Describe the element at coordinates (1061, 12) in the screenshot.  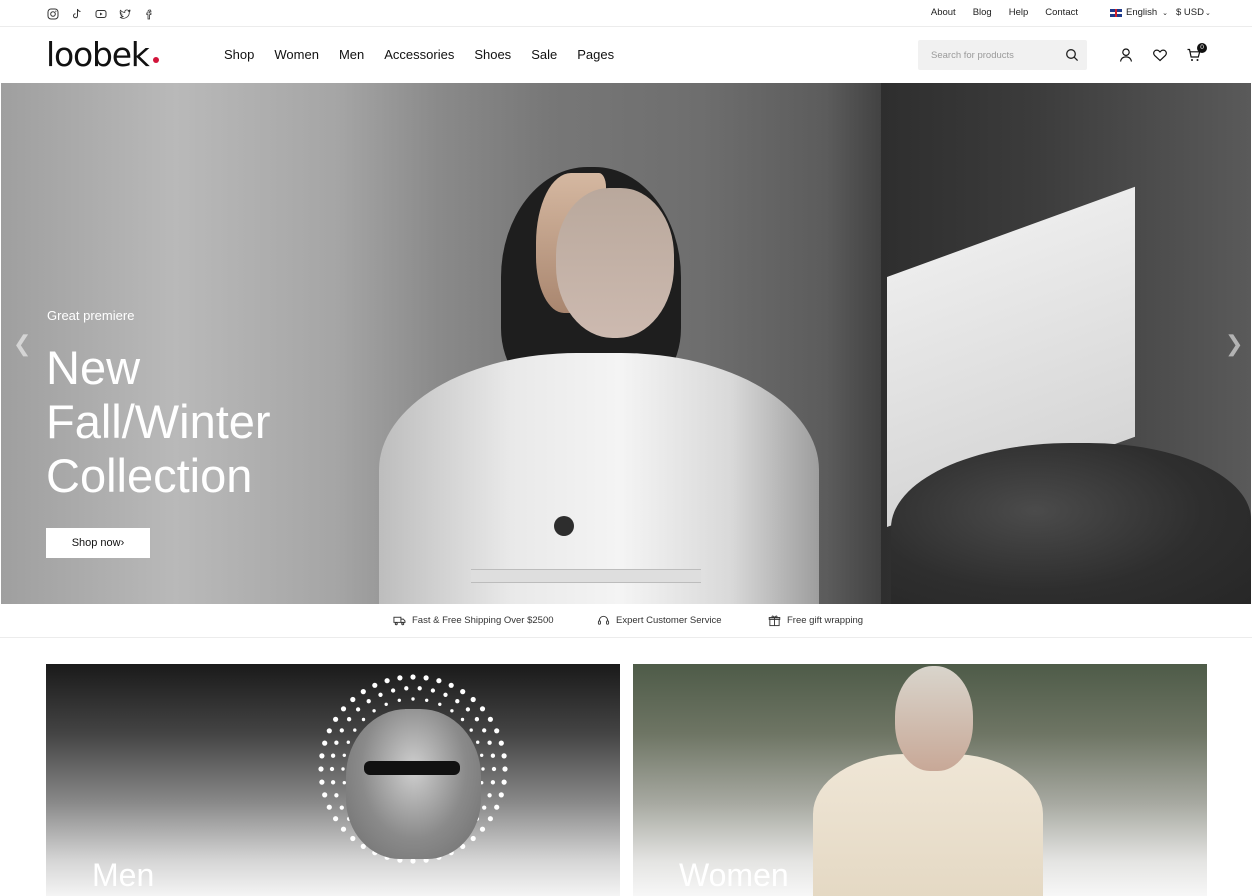
I see `top-link-contact: Contact` at that location.